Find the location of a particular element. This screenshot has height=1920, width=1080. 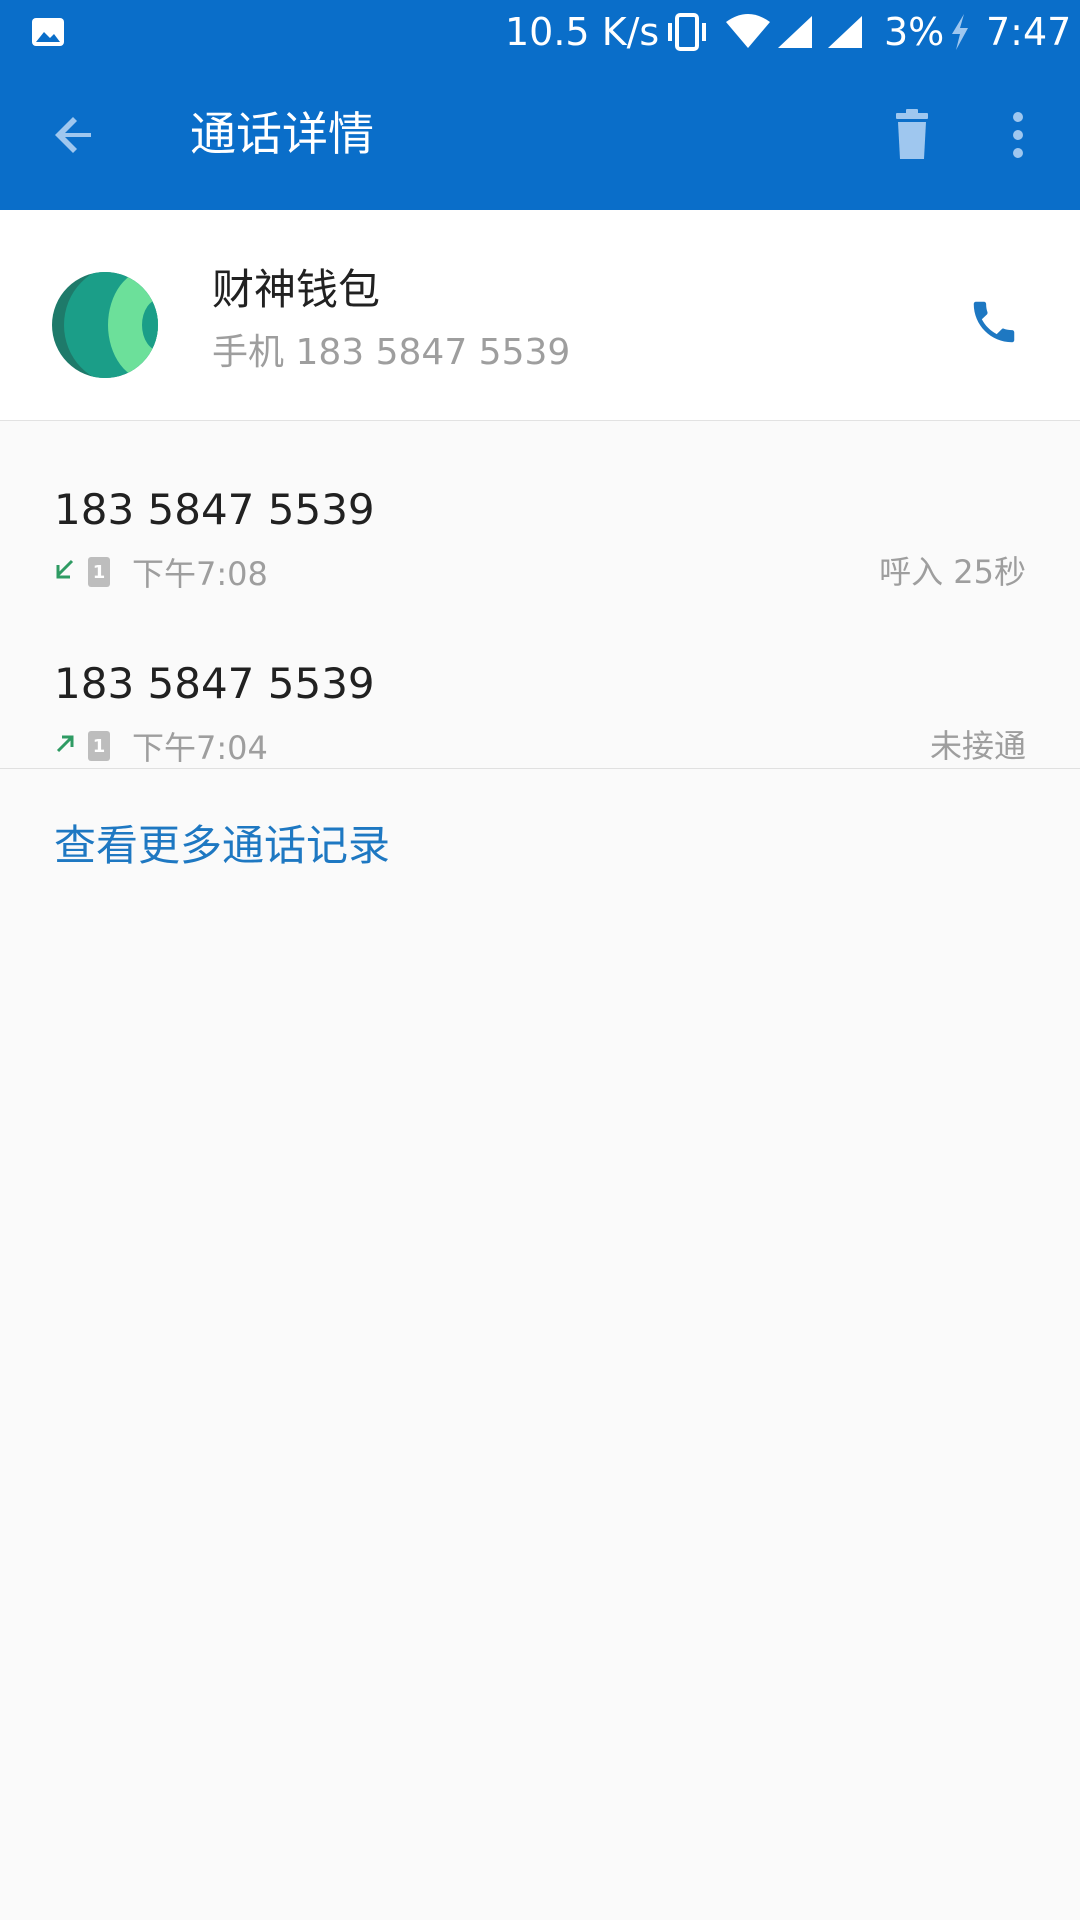

trash-icon is located at coordinates (912, 135).